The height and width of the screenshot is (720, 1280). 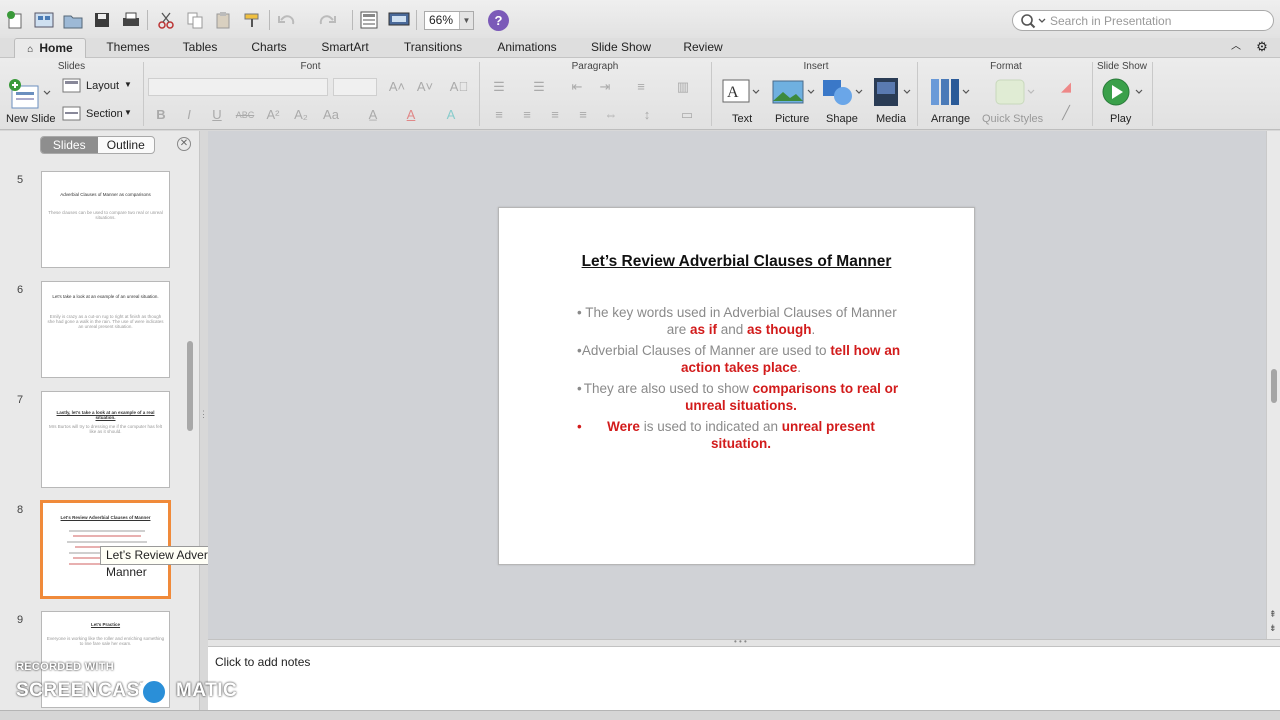 What do you see at coordinates (411, 115) in the screenshot?
I see `font-color-icon: A` at bounding box center [411, 115].